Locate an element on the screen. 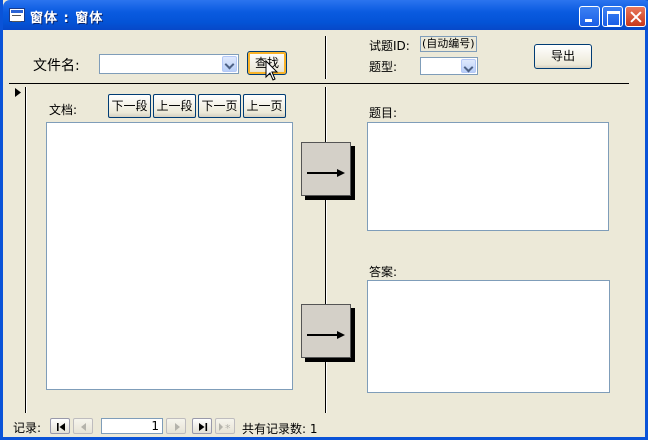  question-label: 题目: is located at coordinates (383, 113).